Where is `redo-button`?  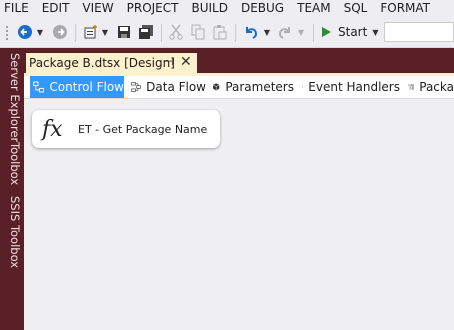 redo-button is located at coordinates (285, 32).